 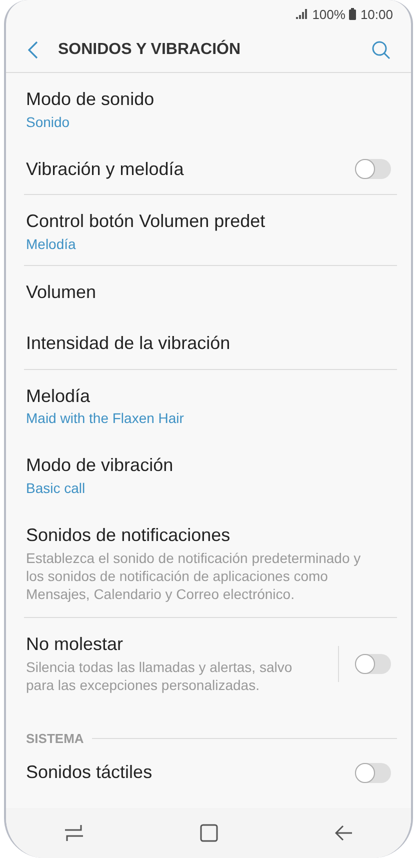 What do you see at coordinates (48, 122) in the screenshot?
I see `item-value: Sonido` at bounding box center [48, 122].